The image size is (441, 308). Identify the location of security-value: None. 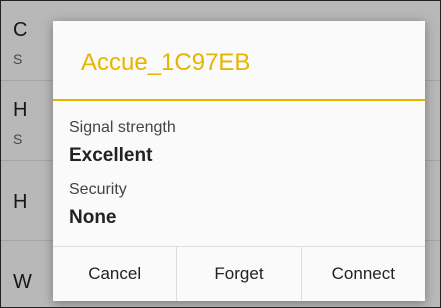
(93, 217).